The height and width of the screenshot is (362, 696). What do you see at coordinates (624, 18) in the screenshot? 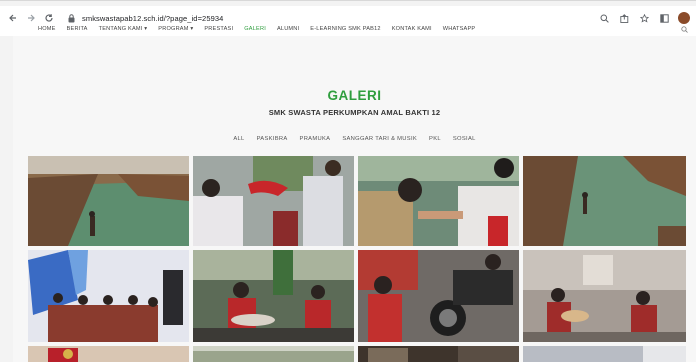
I see `share-icon` at bounding box center [624, 18].